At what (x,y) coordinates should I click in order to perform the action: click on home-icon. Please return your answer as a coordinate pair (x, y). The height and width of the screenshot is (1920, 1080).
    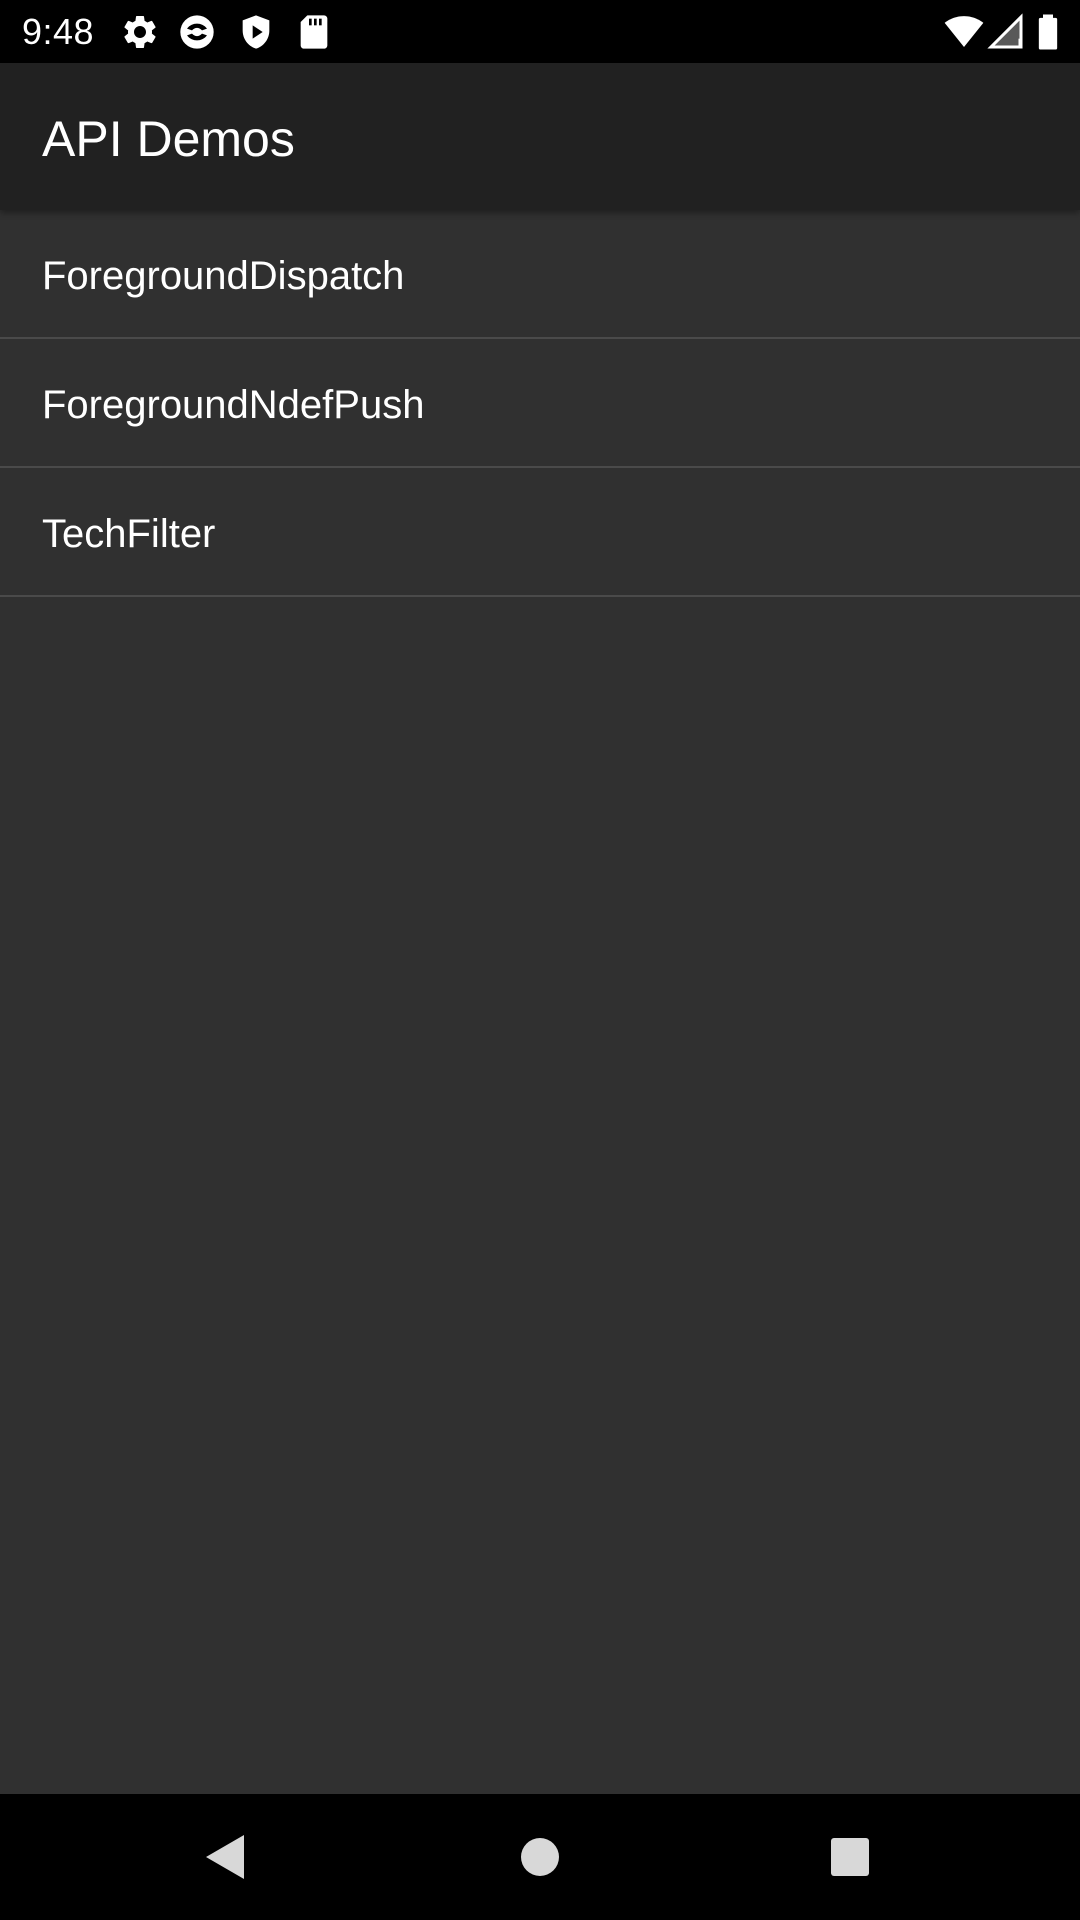
    Looking at the image, I should click on (540, 1857).